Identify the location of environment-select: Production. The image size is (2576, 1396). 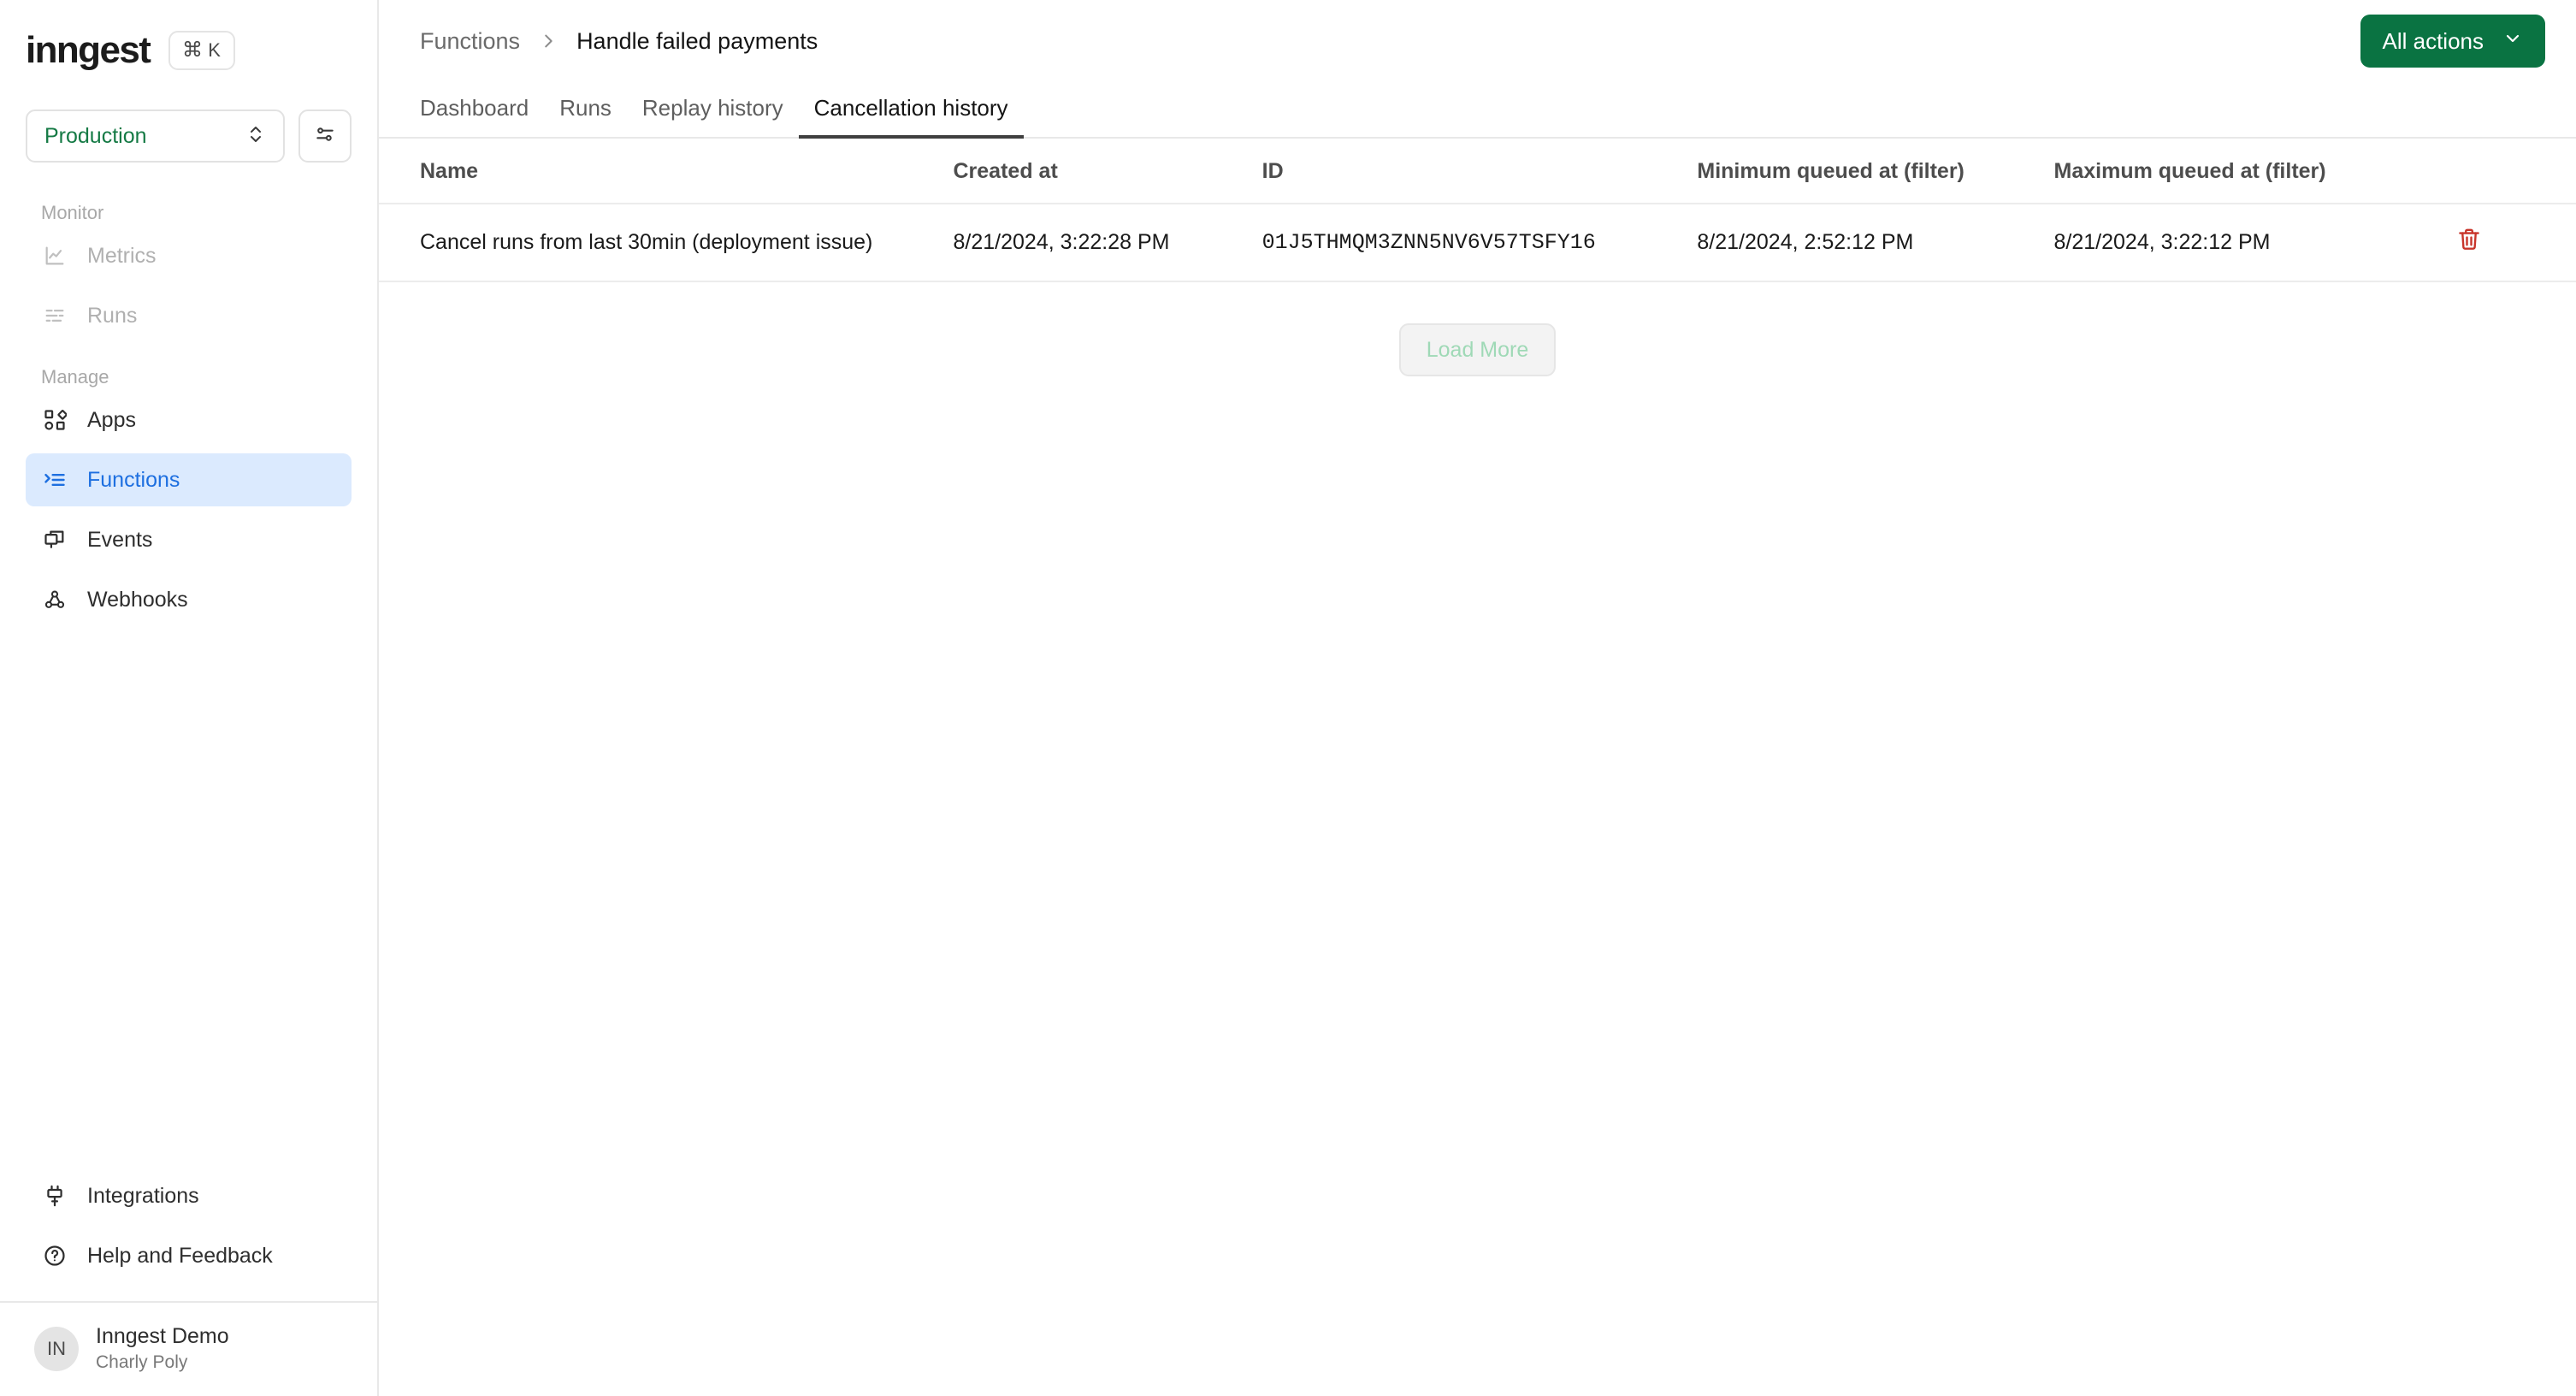
(155, 136).